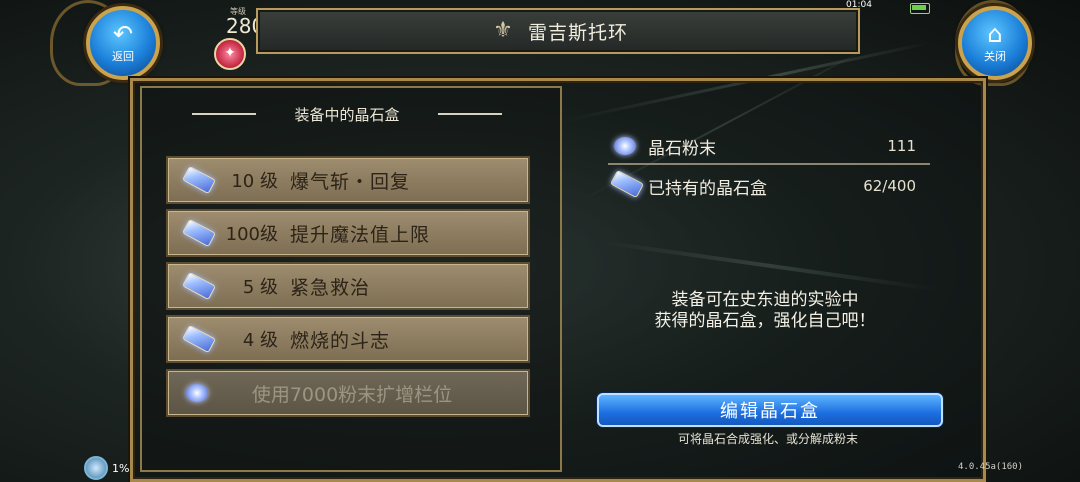  Describe the element at coordinates (360, 234) in the screenshot. I see `slot-skill: 提升魔法值上限` at that location.